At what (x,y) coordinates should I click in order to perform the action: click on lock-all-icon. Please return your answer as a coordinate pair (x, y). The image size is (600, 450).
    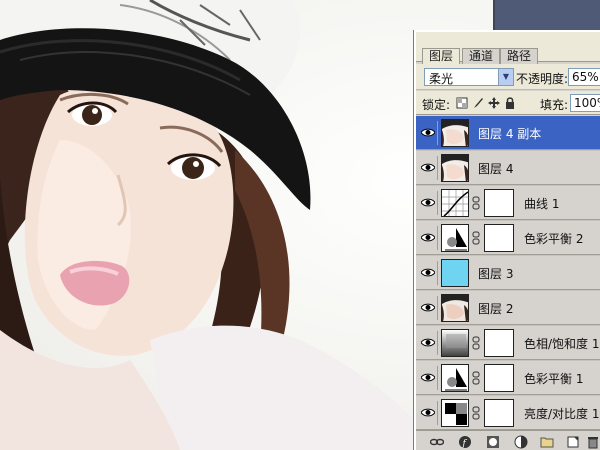
    Looking at the image, I should click on (510, 103).